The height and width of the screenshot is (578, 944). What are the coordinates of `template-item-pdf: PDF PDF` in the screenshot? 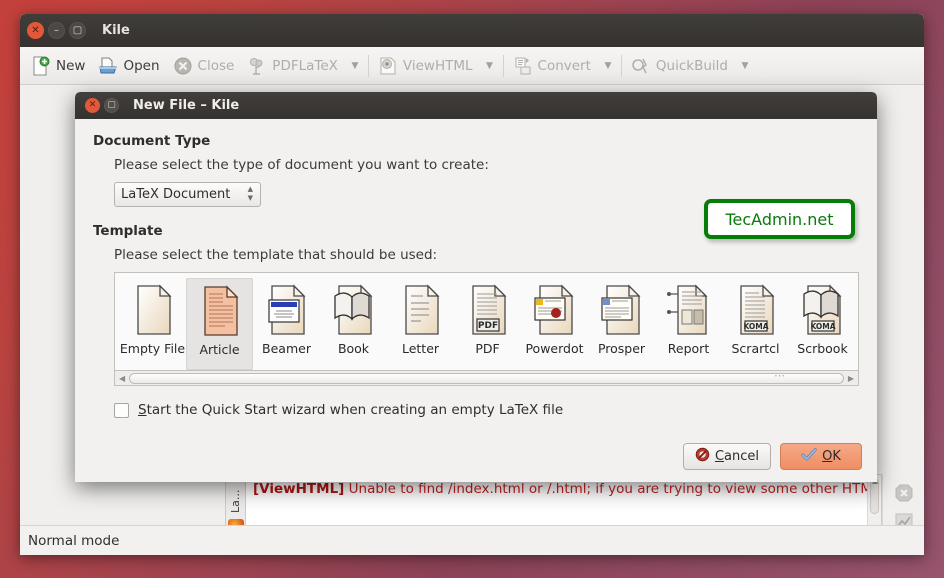 It's located at (487, 324).